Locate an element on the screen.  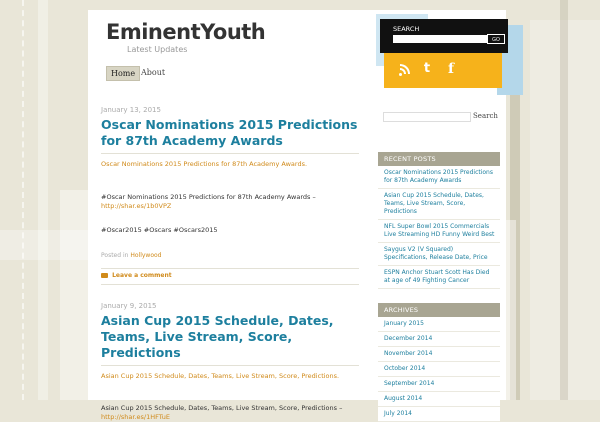
posted-in-label: Posted in is located at coordinates (115, 255).